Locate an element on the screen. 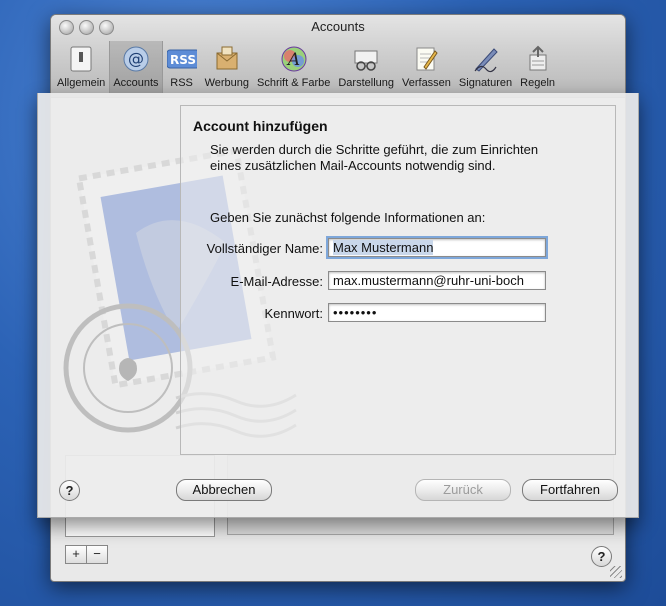  toolbar-label: Accounts is located at coordinates (136, 83).